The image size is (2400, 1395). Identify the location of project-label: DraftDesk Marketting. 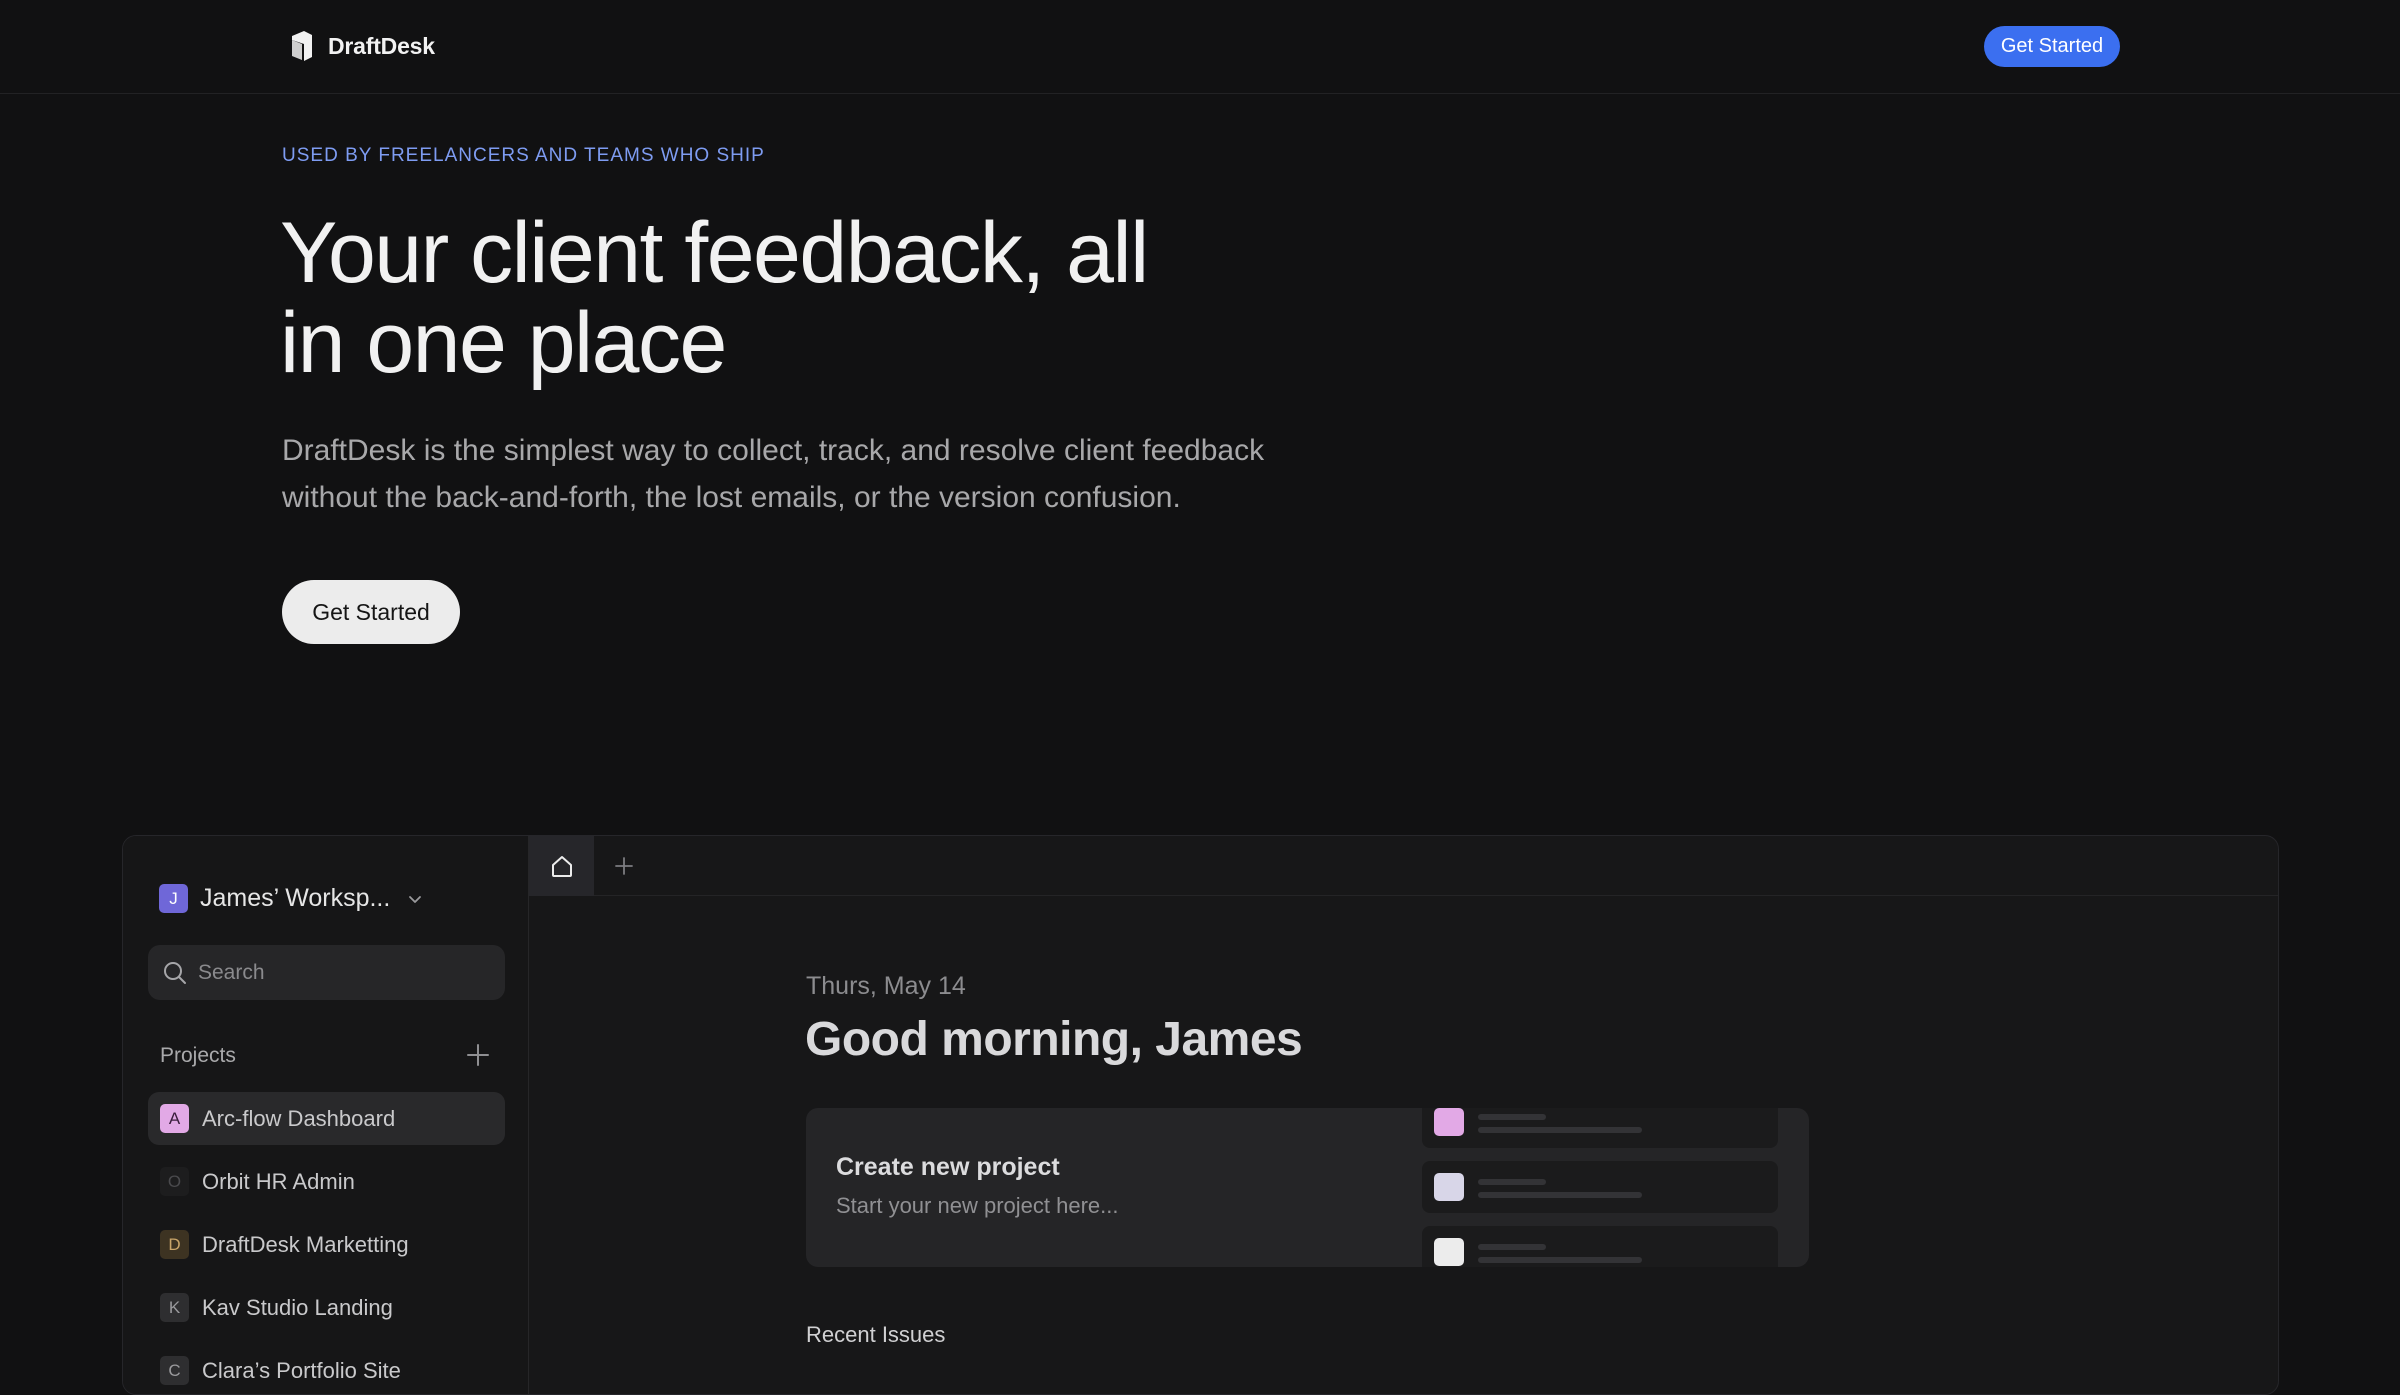
(305, 1244).